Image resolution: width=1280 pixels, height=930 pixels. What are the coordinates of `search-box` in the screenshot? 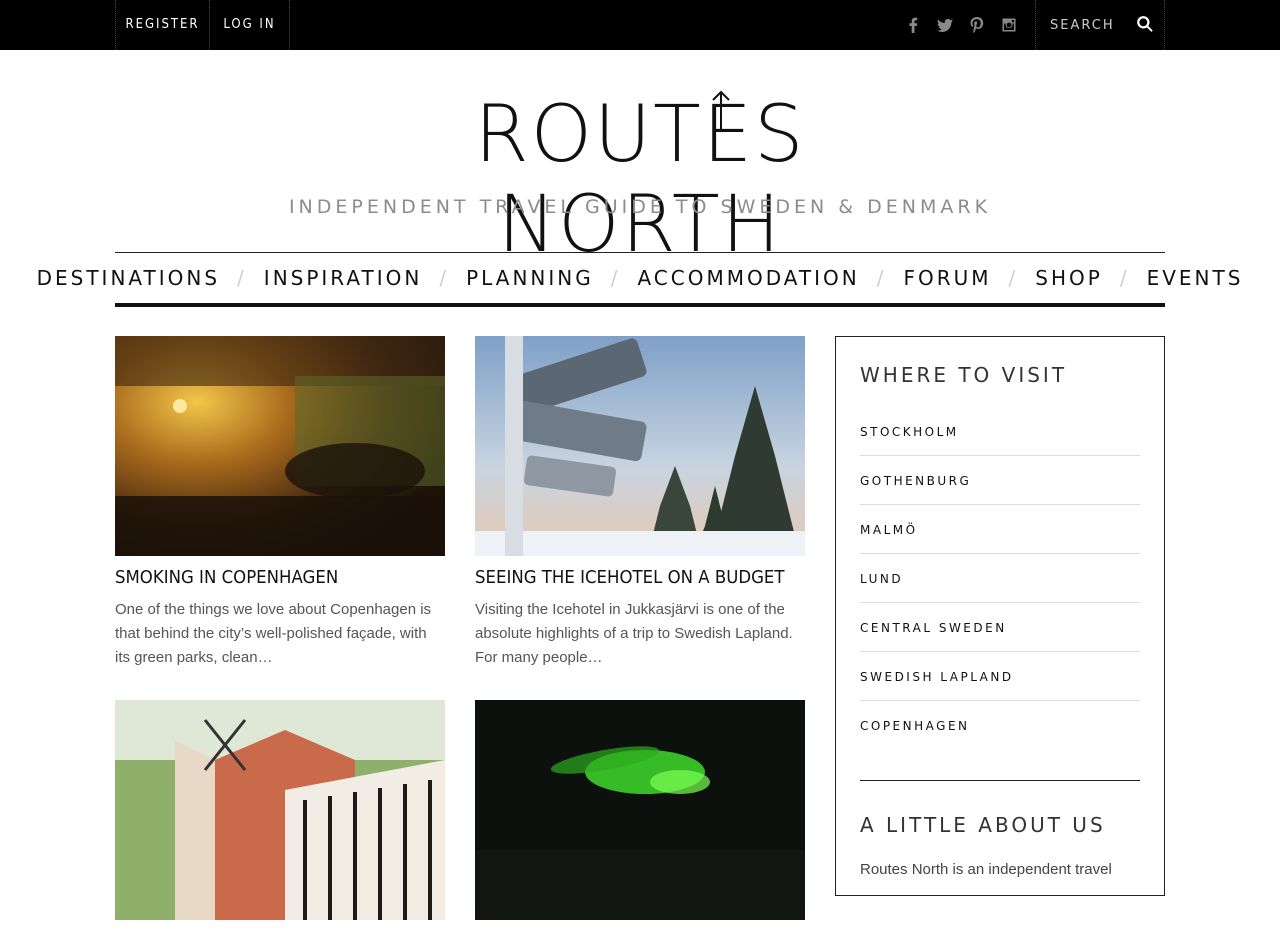 It's located at (1100, 25).